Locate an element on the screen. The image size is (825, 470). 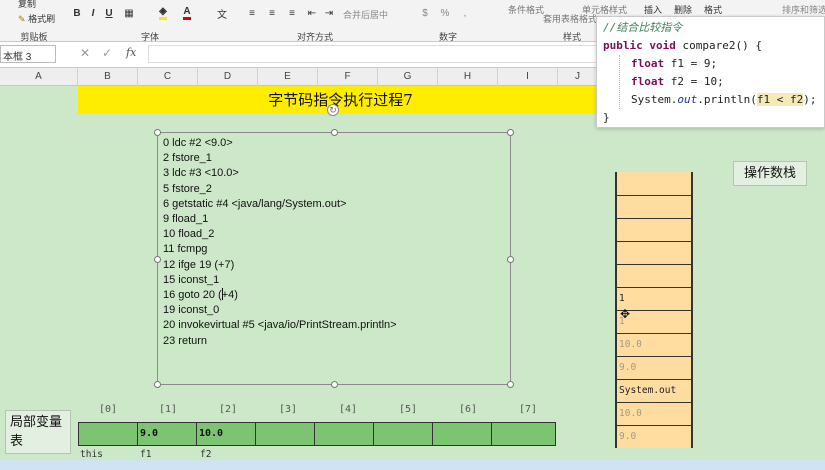
insert-button: 插入 is located at coordinates (653, 9).